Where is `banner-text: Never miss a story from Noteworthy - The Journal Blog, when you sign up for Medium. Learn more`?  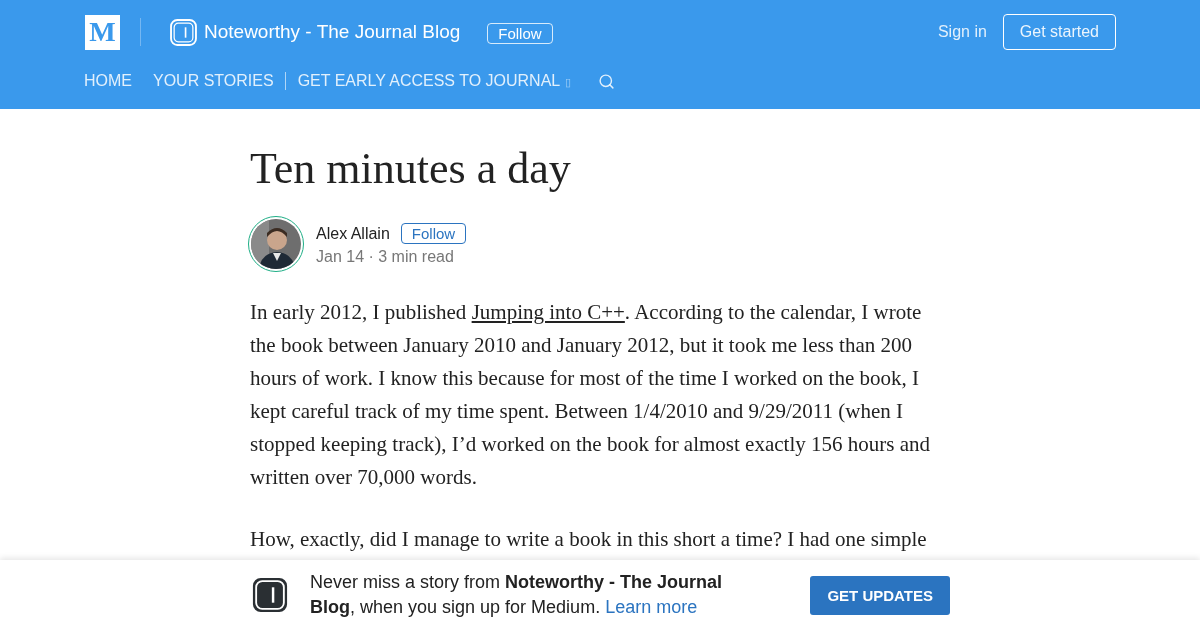 banner-text: Never miss a story from Noteworthy - The Journal Blog, when you sign up for Medium. Learn more is located at coordinates (517, 595).